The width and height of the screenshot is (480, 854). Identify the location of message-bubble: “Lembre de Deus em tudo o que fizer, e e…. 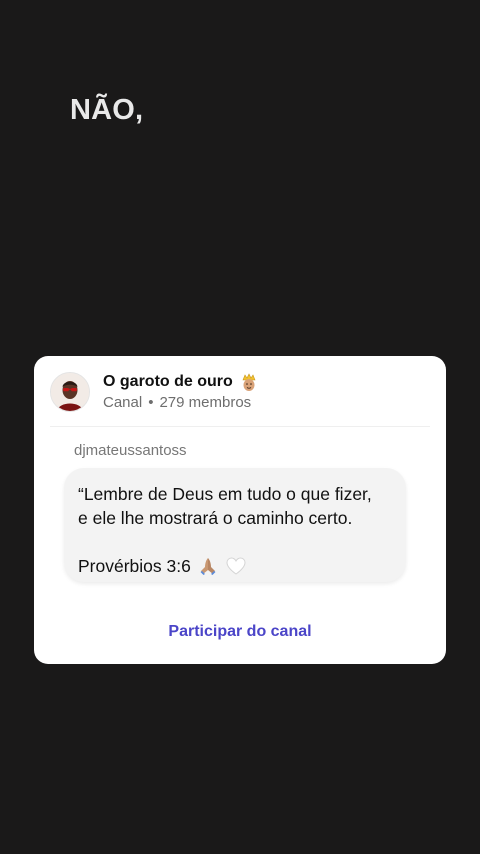
(235, 525).